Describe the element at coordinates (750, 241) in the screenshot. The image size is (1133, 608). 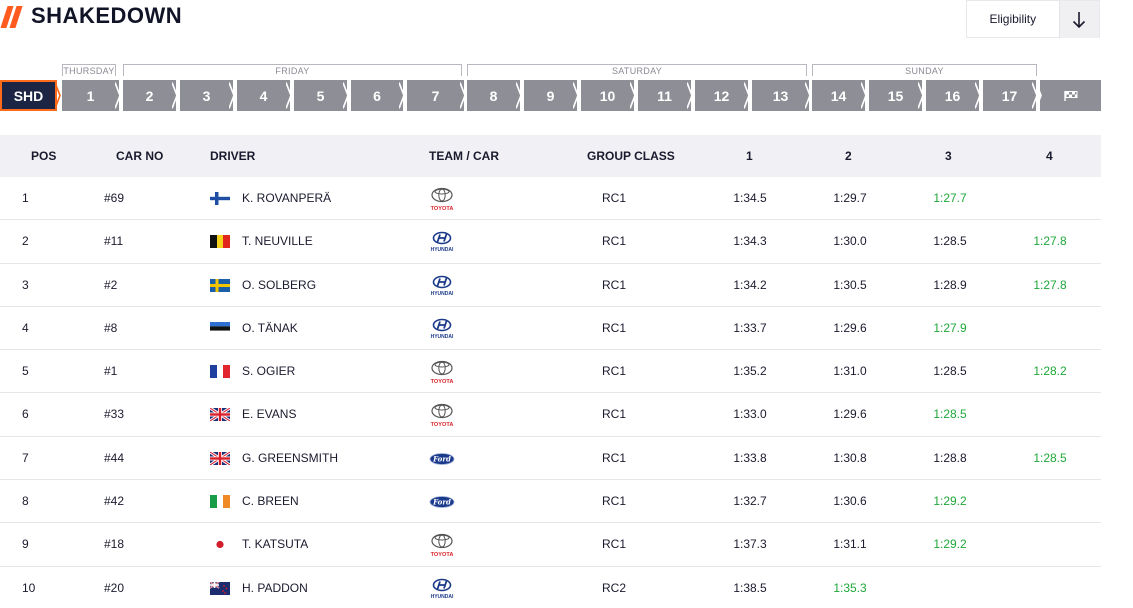
I see `cell-split-1: 1:34.3` at that location.